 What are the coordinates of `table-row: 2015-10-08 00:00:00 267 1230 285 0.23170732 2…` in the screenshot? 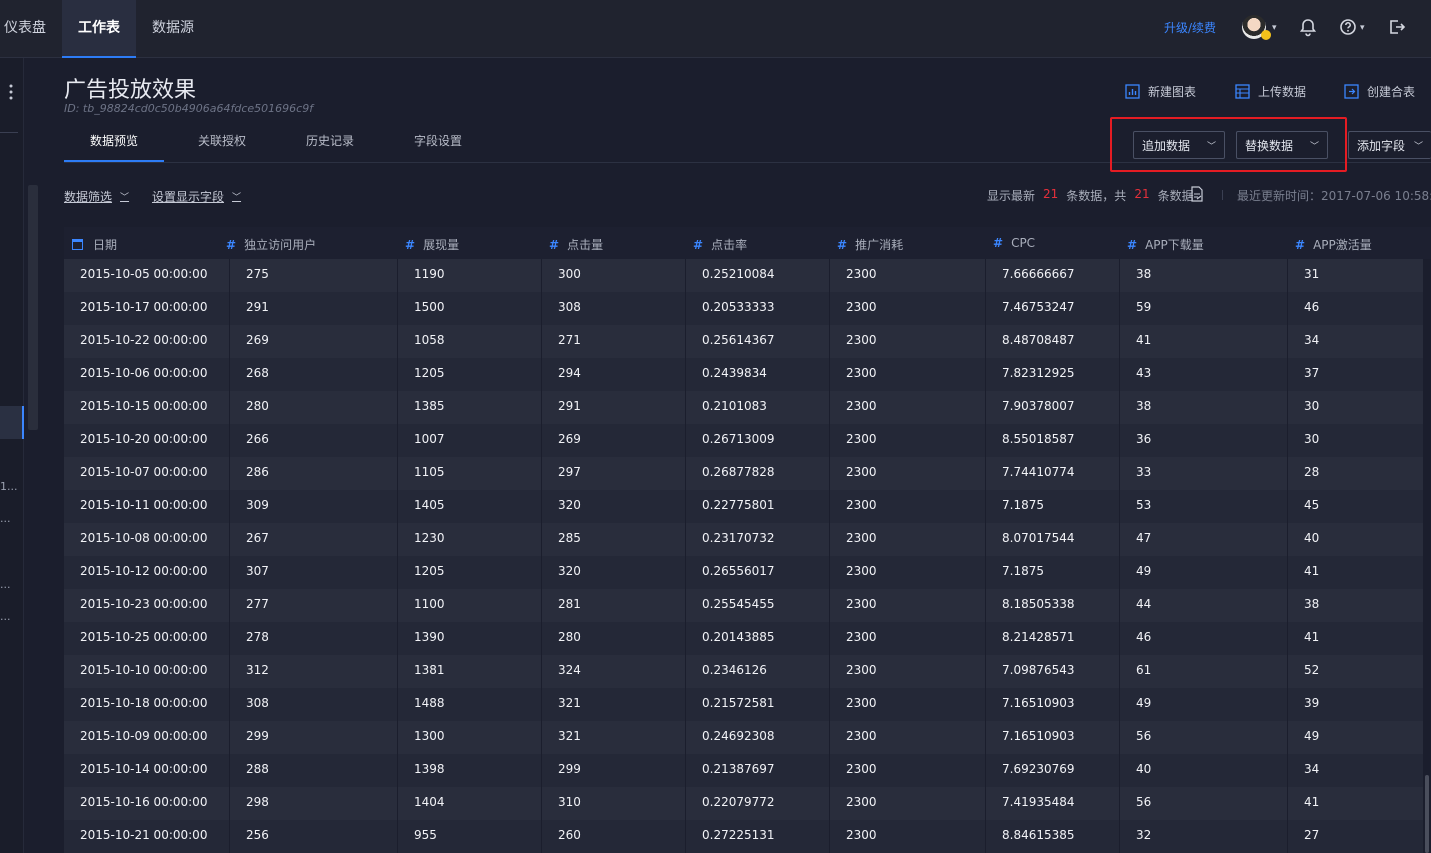 It's located at (744, 539).